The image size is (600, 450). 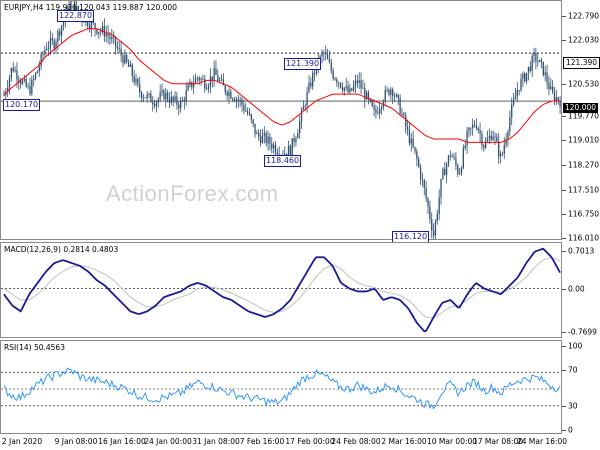 I want to click on time-tick: 16 Jan 16:00, so click(x=122, y=441).